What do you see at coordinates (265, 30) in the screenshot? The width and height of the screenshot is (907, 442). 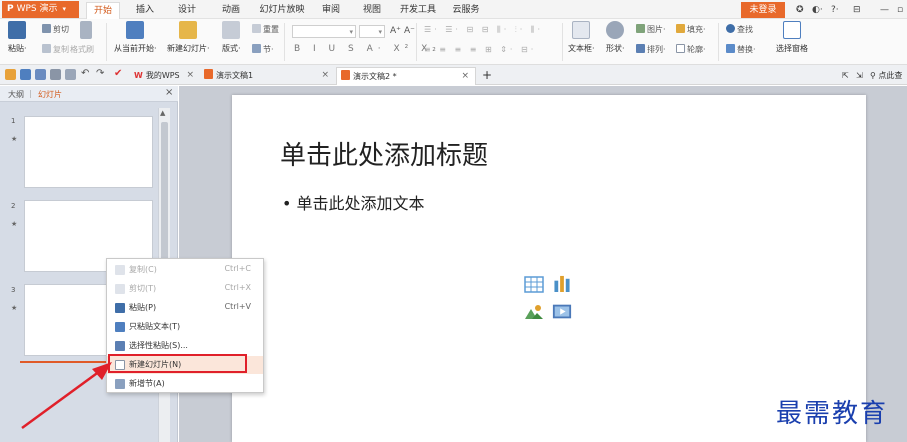 I see `reset-button: 重置` at bounding box center [265, 30].